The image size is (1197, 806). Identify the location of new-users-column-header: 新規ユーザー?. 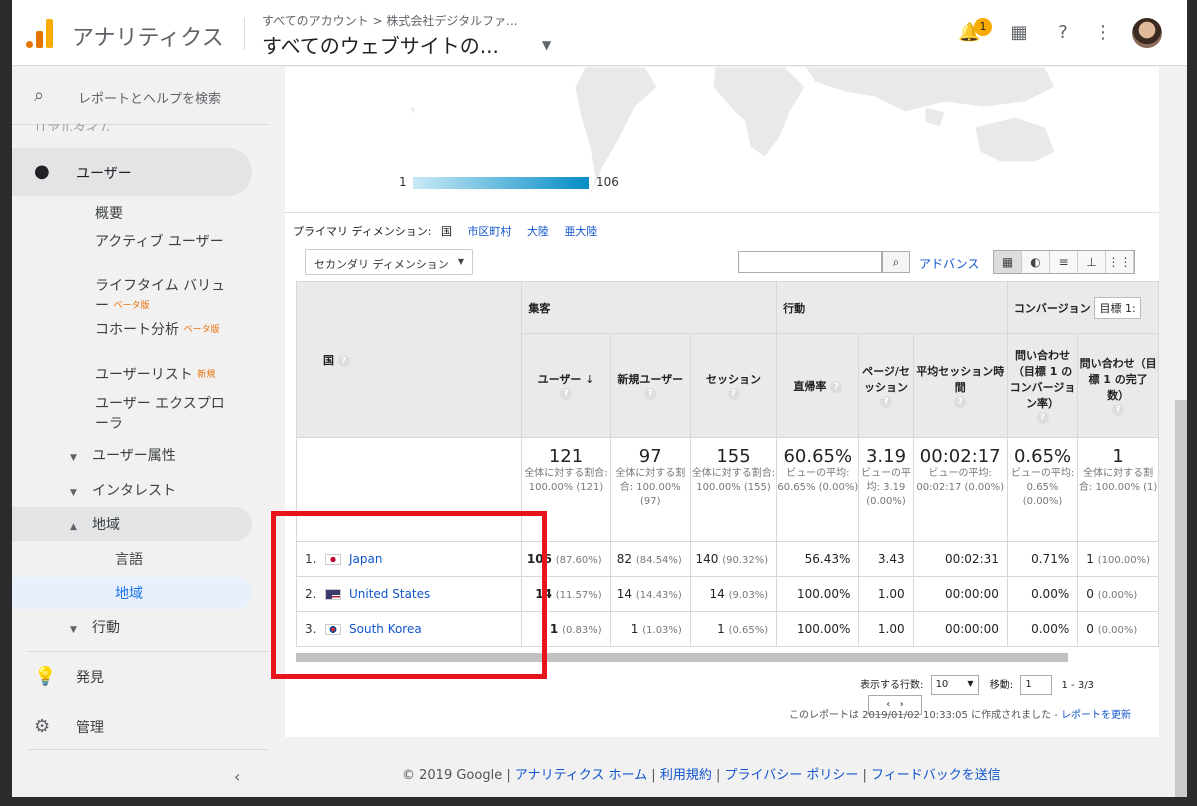
(650, 385).